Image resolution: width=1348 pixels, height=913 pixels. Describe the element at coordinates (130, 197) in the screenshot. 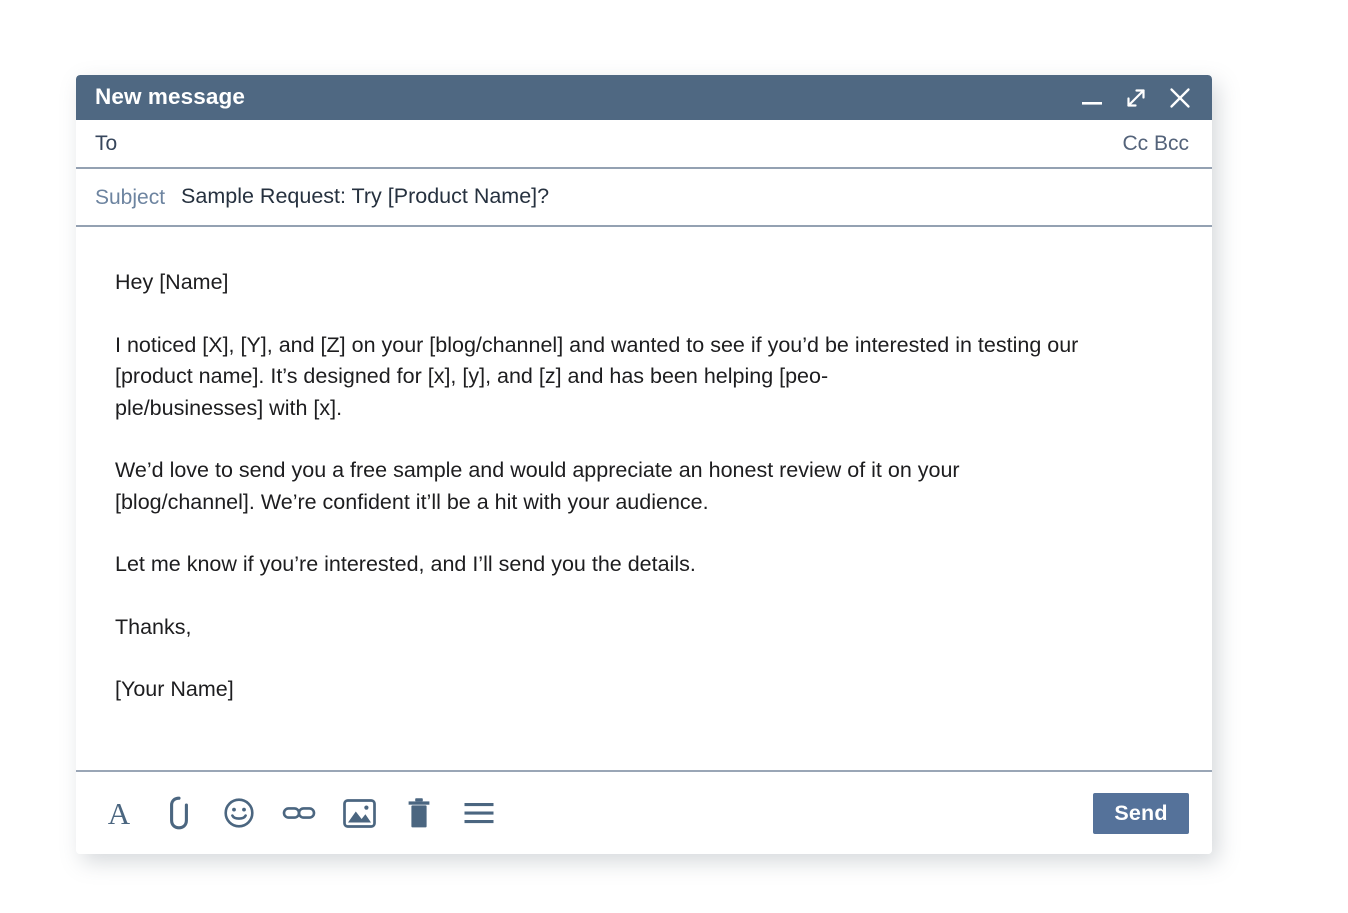

I see `subject-field-label: Subject` at that location.